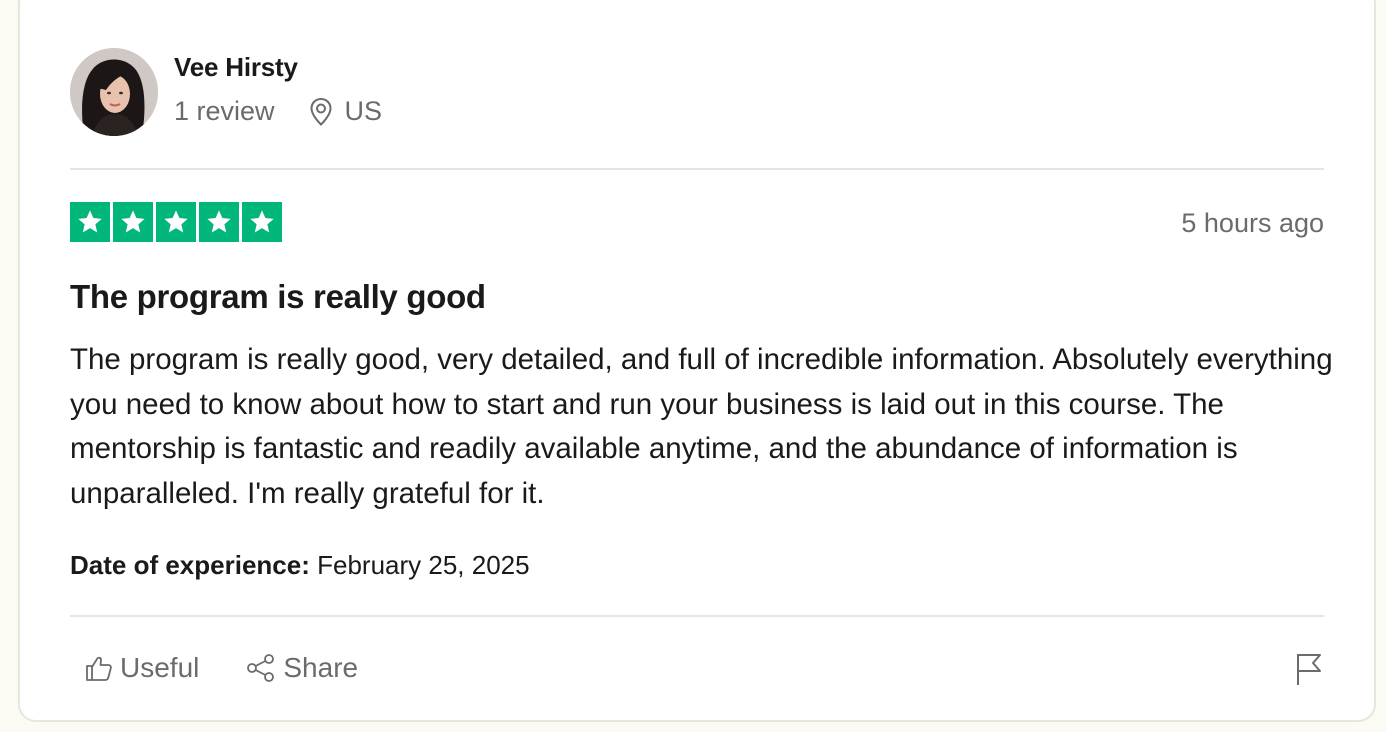 The width and height of the screenshot is (1386, 732). I want to click on reviewer-location: US, so click(346, 111).